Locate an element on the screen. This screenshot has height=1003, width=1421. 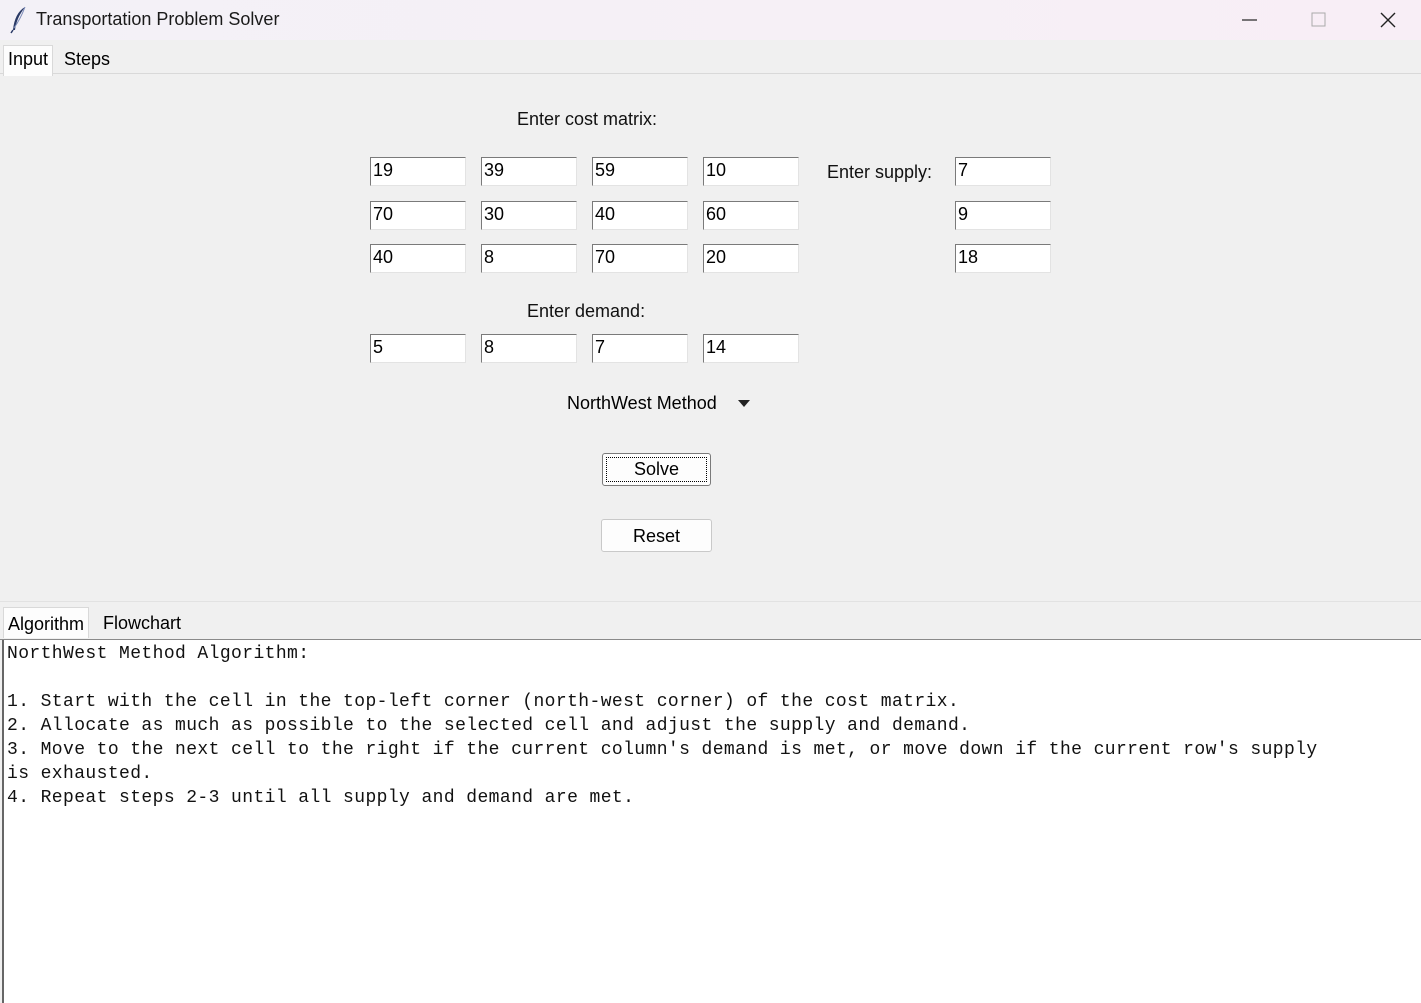
tab-flowchart: Flowchart is located at coordinates (142, 623).